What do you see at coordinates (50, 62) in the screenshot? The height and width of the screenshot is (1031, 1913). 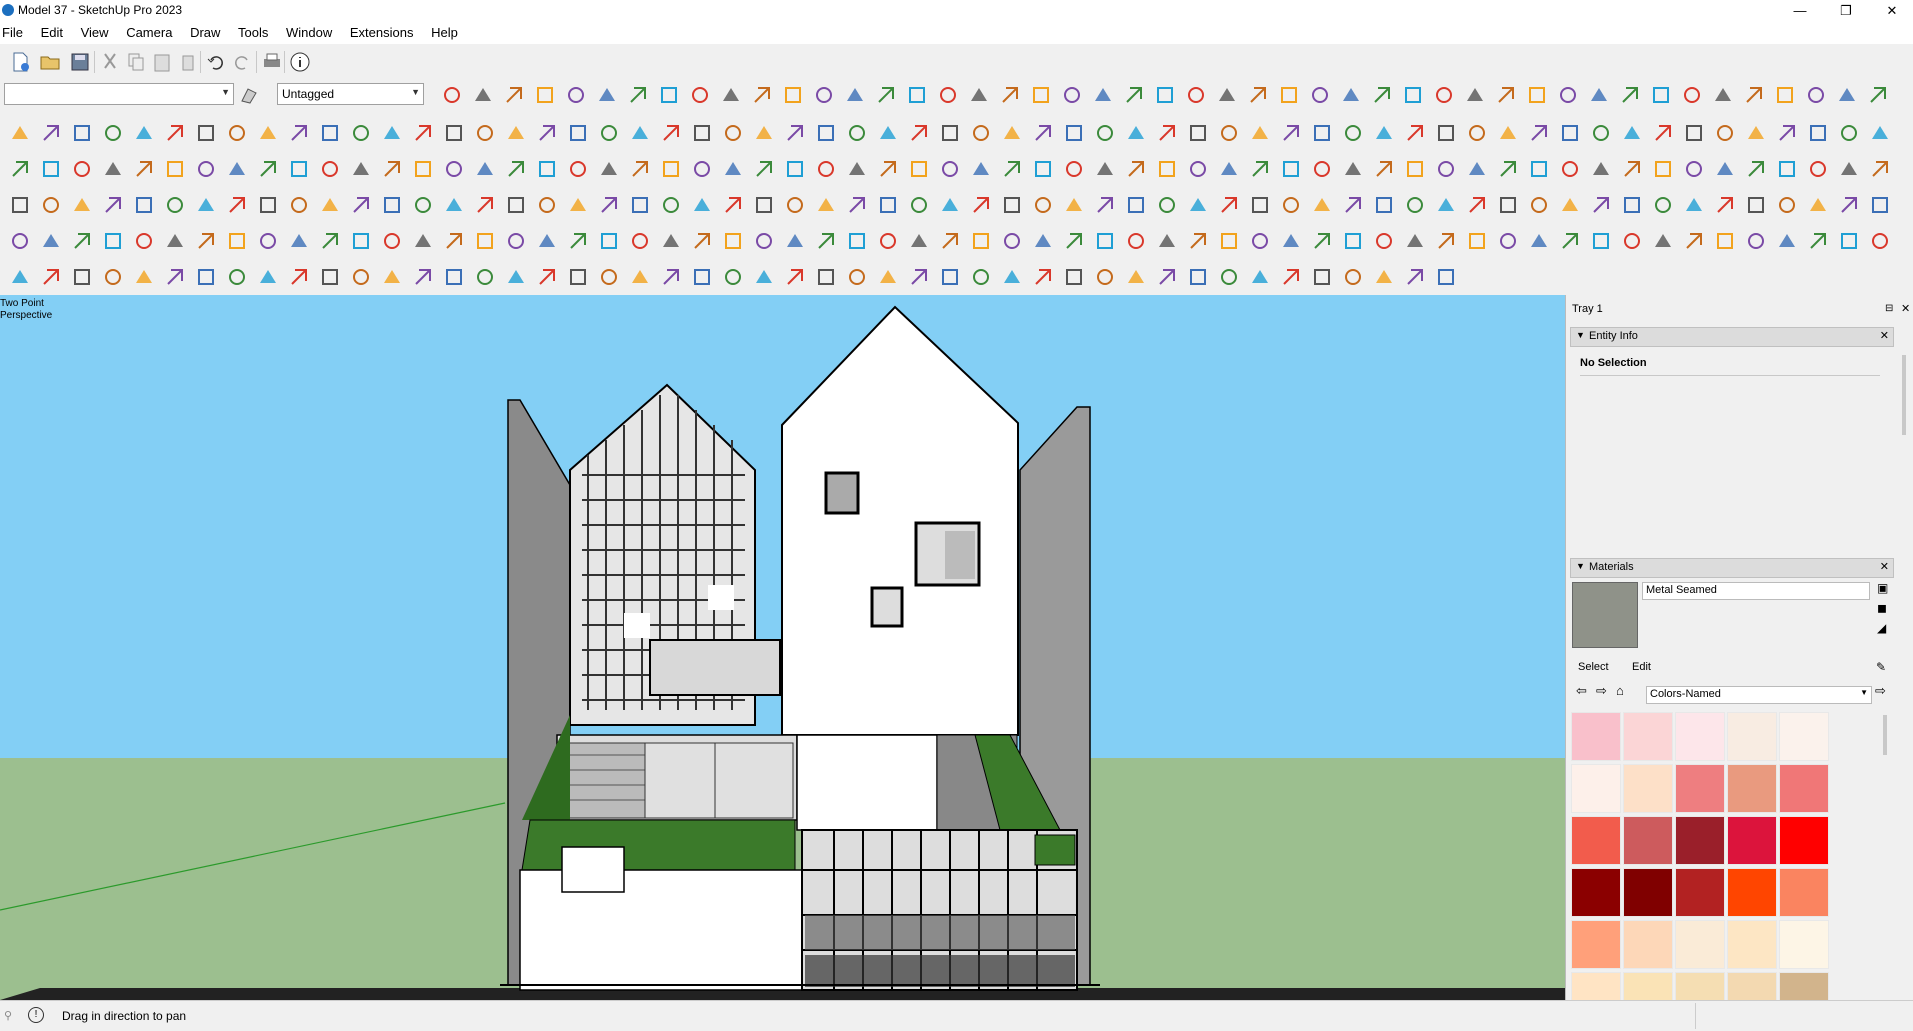 I see `open-folder-icon` at bounding box center [50, 62].